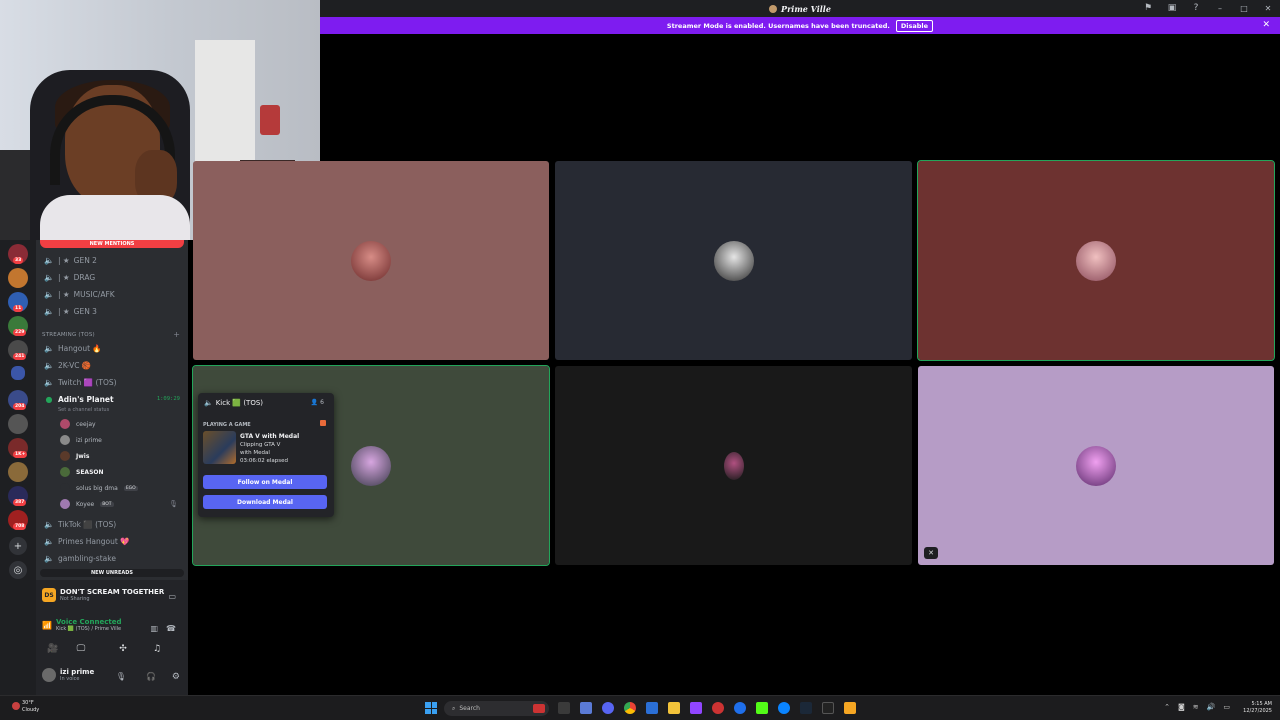 The width and height of the screenshot is (1280, 720). What do you see at coordinates (81, 649) in the screenshot?
I see `share-screen-button: 🖵` at bounding box center [81, 649].